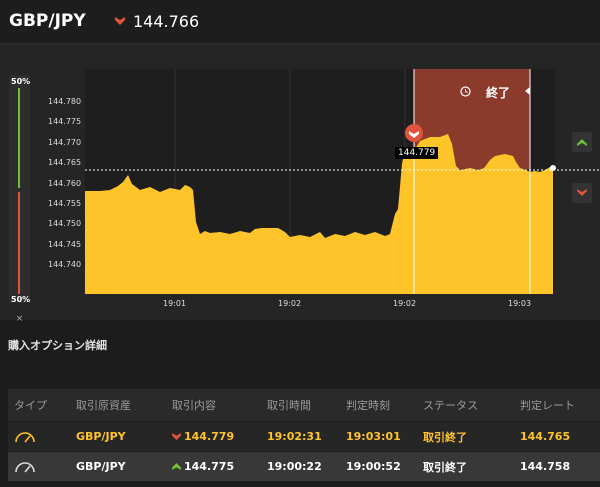 The width and height of the screenshot is (600, 487). Describe the element at coordinates (547, 405) in the screenshot. I see `header-judge-rate: 判定レート` at that location.